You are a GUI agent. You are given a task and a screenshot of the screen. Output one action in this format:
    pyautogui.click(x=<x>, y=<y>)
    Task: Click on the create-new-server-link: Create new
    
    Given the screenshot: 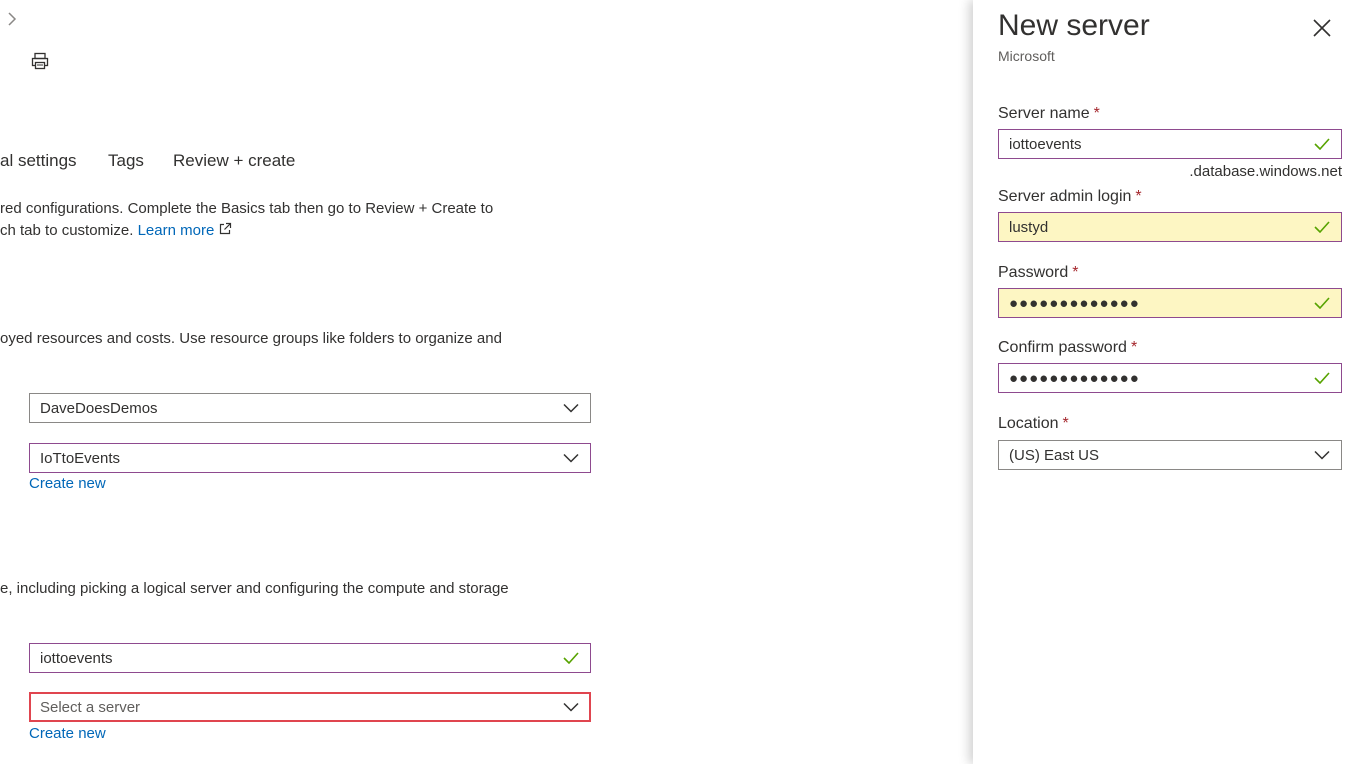 What is the action you would take?
    pyautogui.click(x=67, y=733)
    